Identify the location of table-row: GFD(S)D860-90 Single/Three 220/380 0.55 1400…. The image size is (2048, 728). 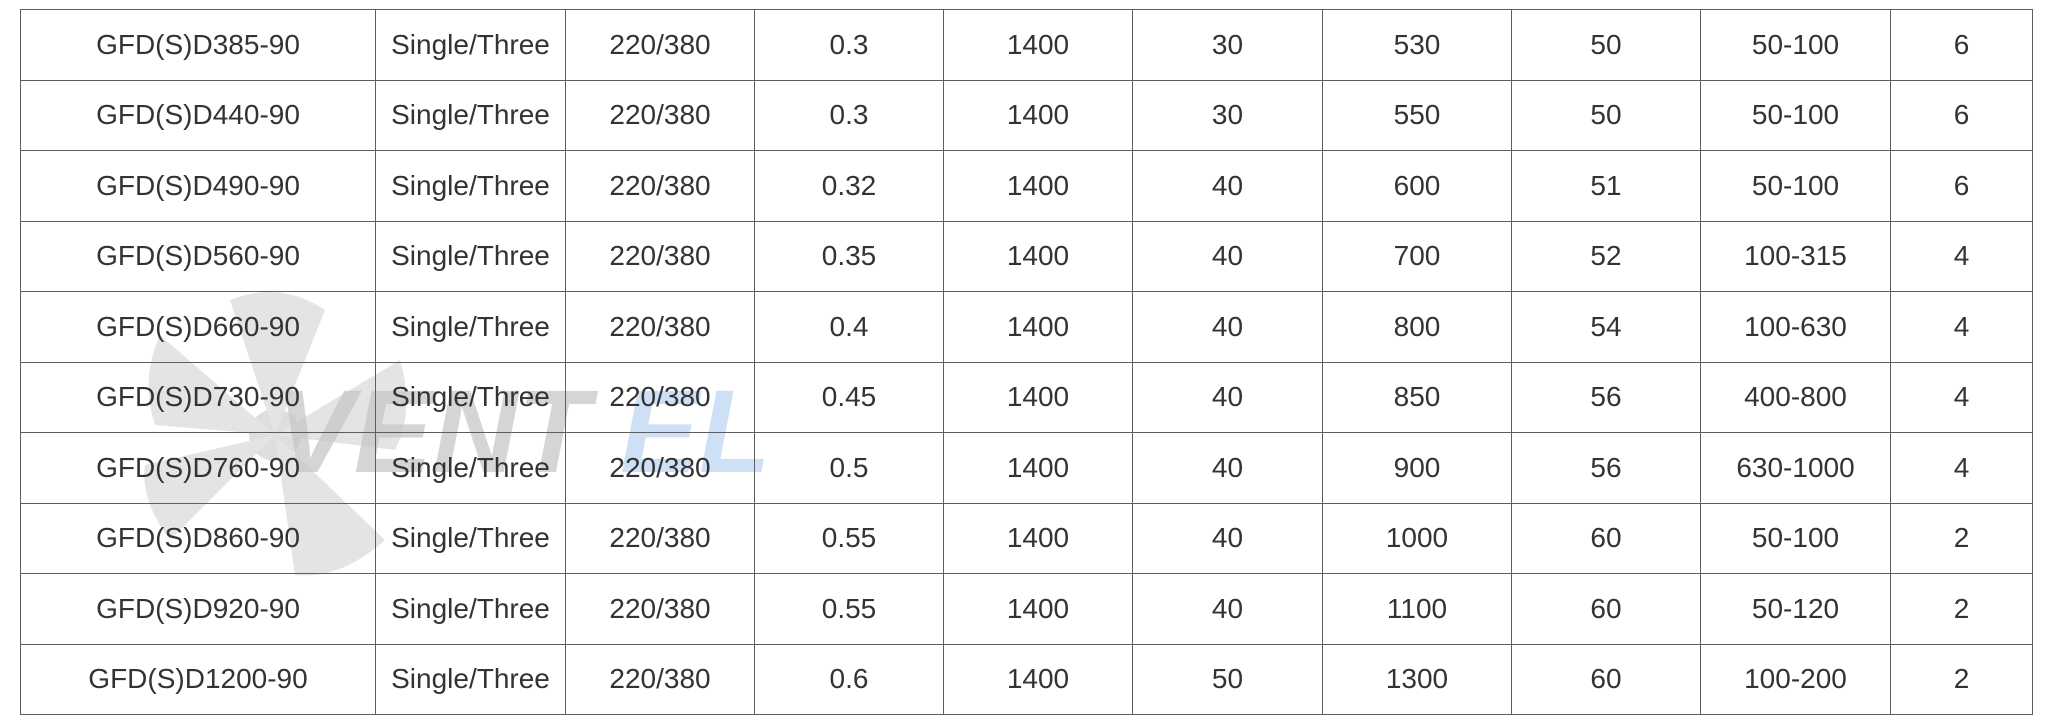
(1026, 538).